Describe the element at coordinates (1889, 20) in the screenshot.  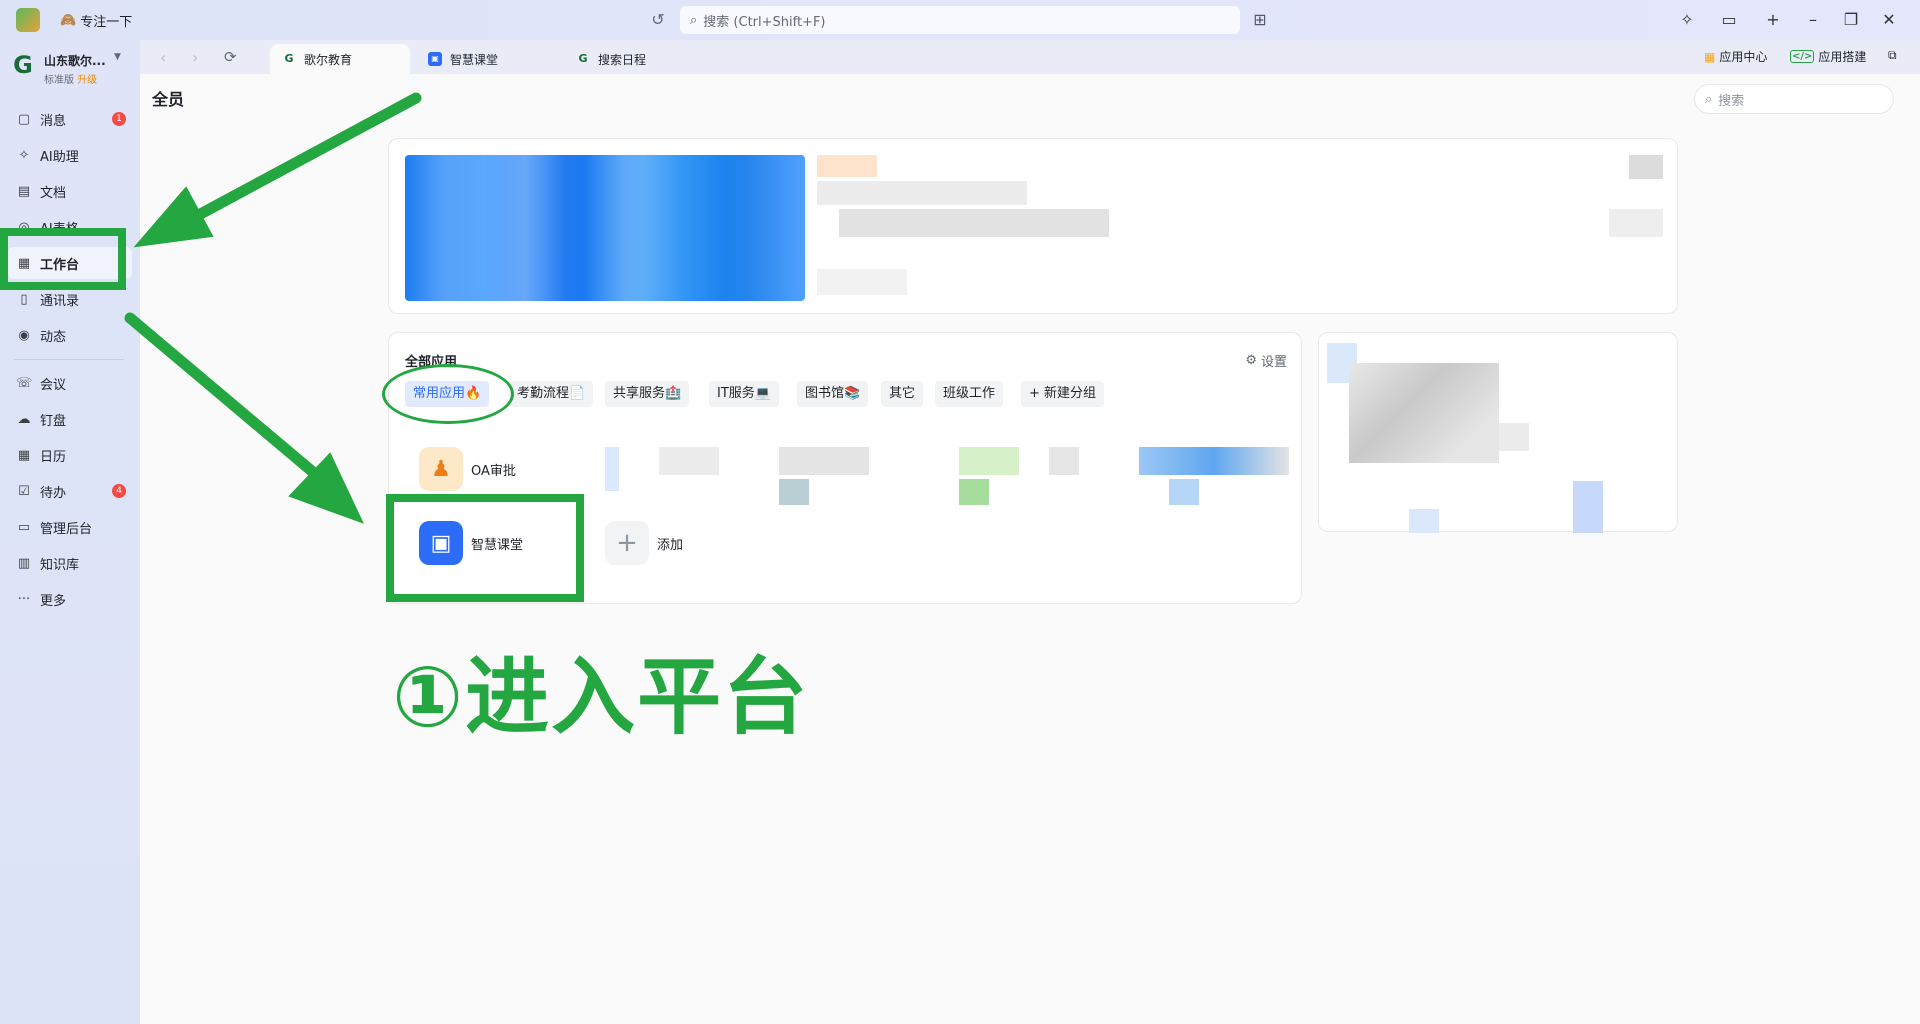
I see `close-icon: ✕` at that location.